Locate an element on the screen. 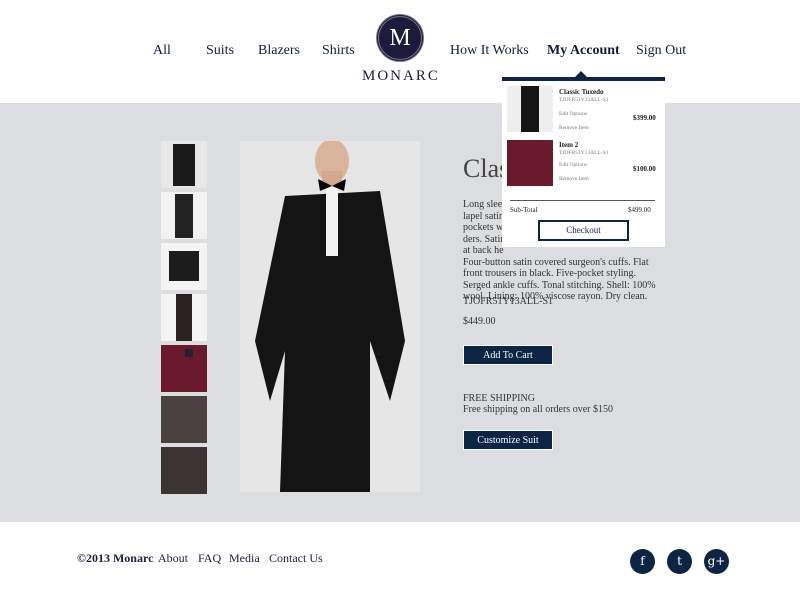 This screenshot has height=600, width=800. nav-sign-out: Sign Out is located at coordinates (661, 51).